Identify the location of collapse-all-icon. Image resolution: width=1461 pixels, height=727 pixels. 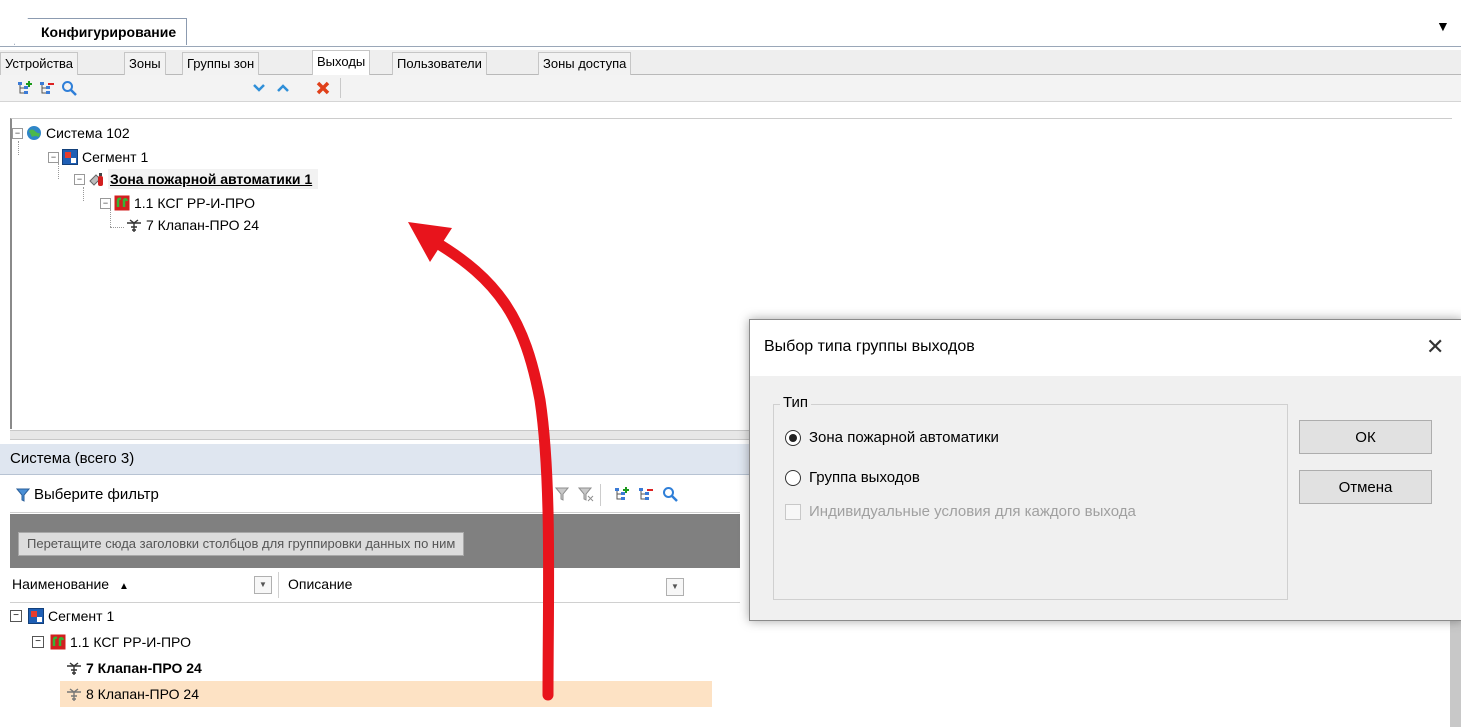
(47, 88).